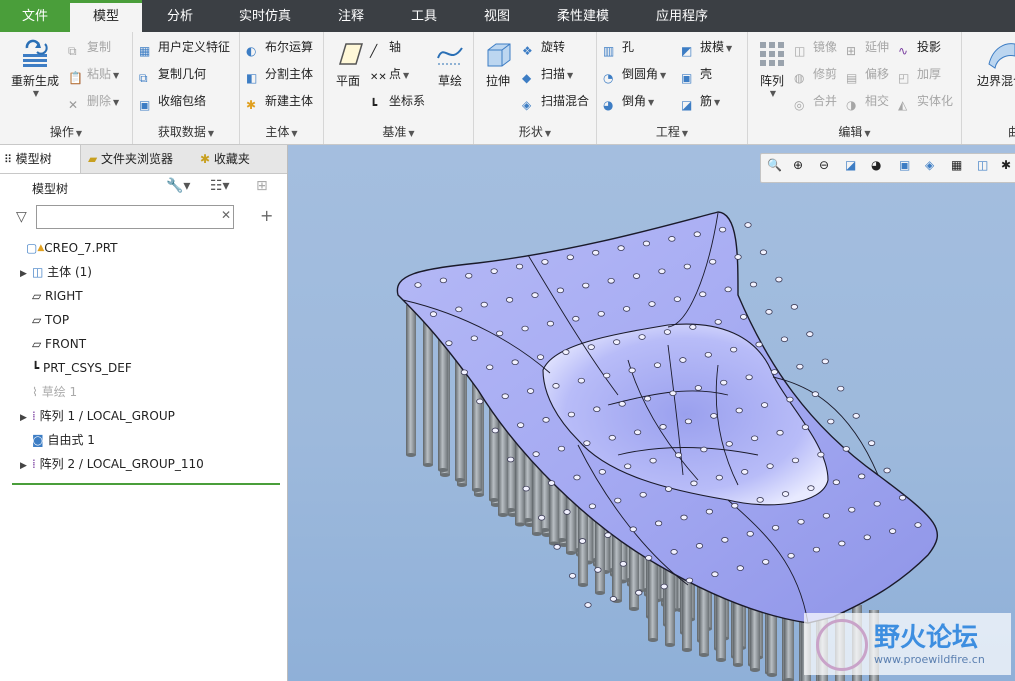 The image size is (1015, 681). Describe the element at coordinates (385, 47) in the screenshot. I see `axis-button: ╱ 轴` at that location.